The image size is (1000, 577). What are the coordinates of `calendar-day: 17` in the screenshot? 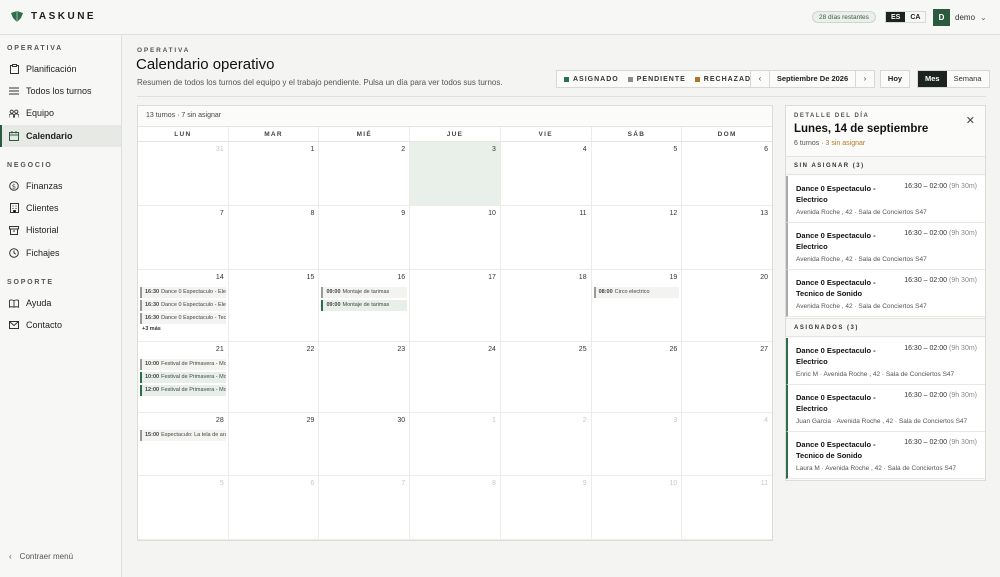 It's located at (455, 305).